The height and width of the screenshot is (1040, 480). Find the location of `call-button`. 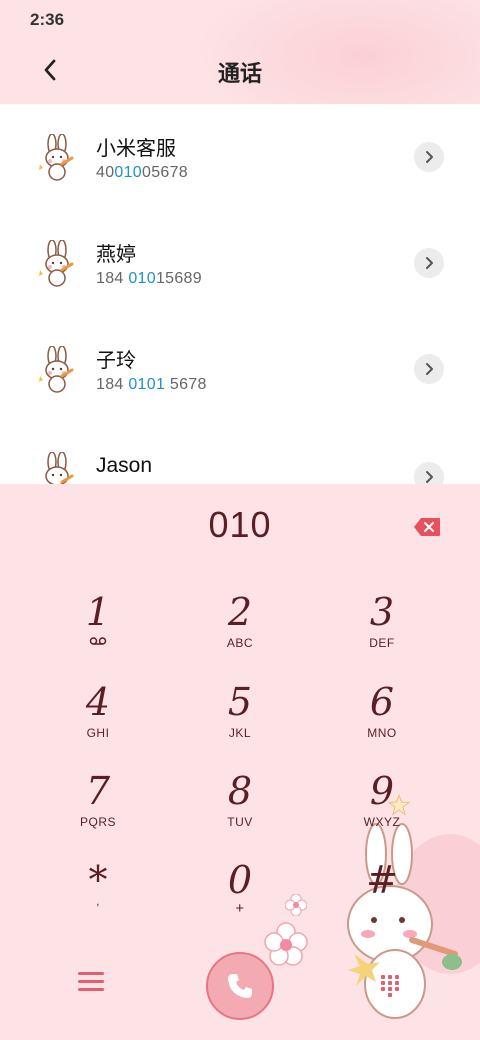

call-button is located at coordinates (240, 986).